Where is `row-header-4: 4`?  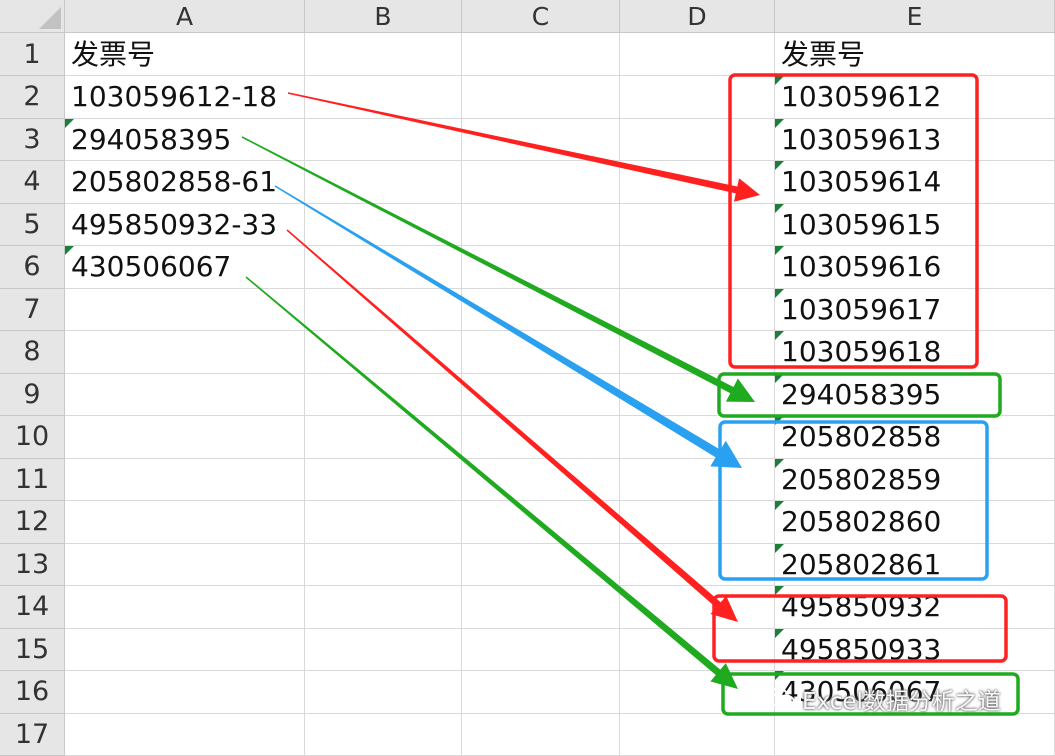
row-header-4: 4 is located at coordinates (32, 182).